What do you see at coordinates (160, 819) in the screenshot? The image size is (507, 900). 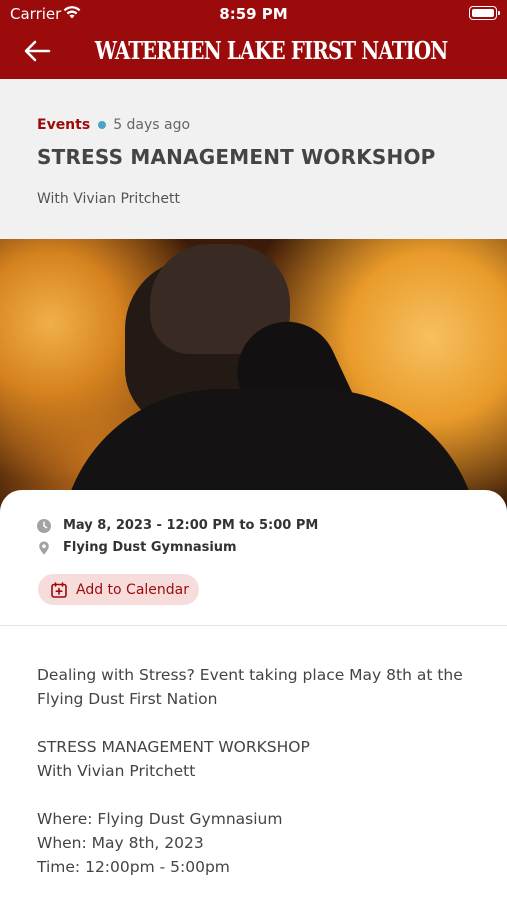 I see `description-line: Where: Flying Dust Gymnasium` at bounding box center [160, 819].